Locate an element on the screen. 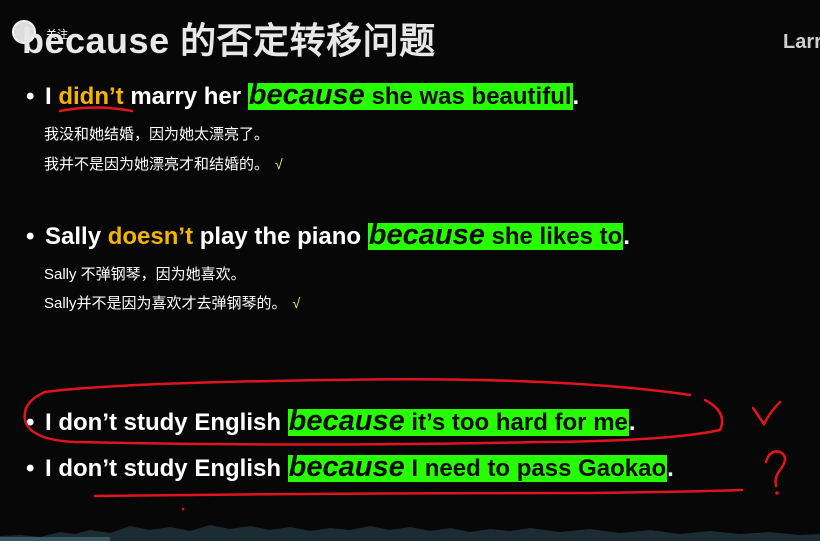 The width and height of the screenshot is (820, 541). page-title: because 的否定转移问题 is located at coordinates (229, 40).